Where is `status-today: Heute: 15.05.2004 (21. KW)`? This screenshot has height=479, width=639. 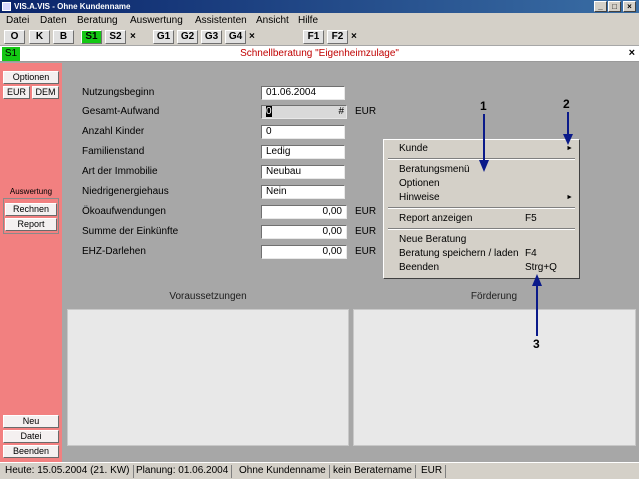 status-today: Heute: 15.05.2004 (21. KW) is located at coordinates (68, 471).